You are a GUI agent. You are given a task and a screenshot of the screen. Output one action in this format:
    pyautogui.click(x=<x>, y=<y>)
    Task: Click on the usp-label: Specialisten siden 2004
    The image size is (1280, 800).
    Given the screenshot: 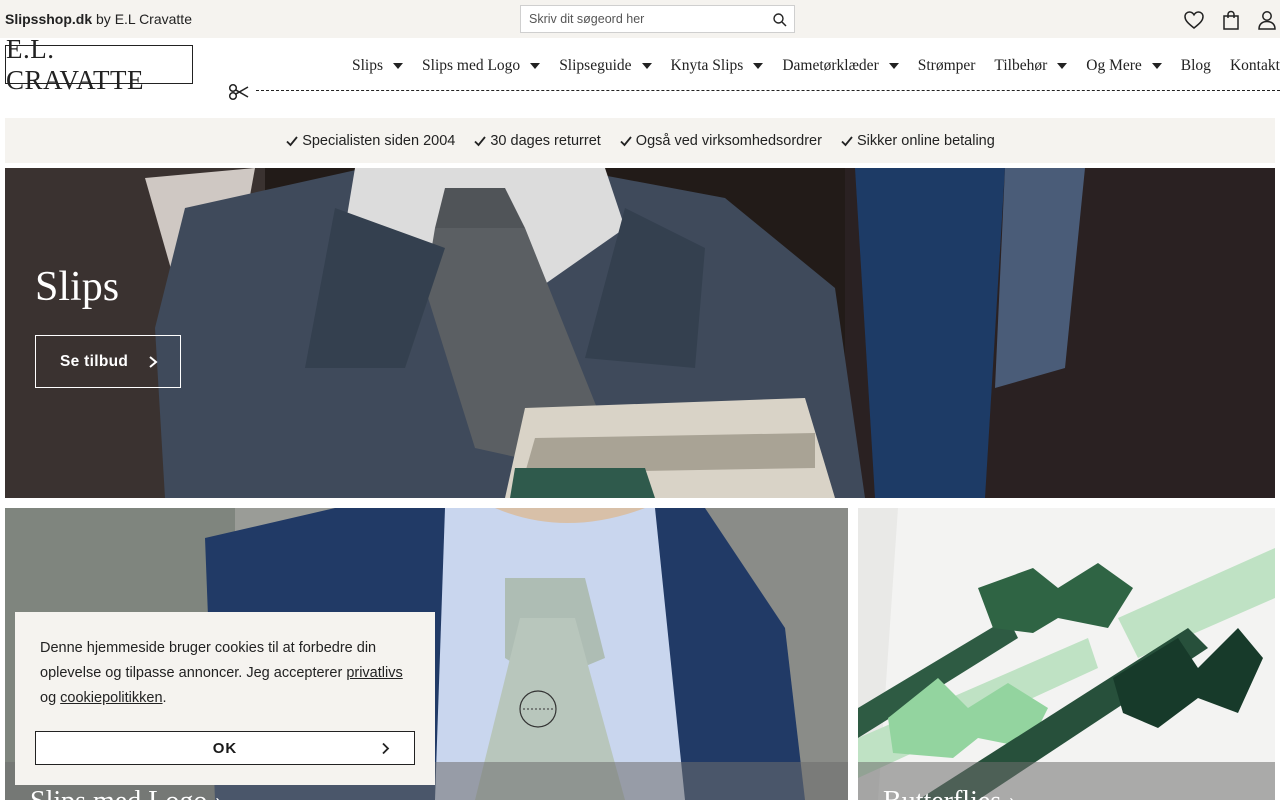 What is the action you would take?
    pyautogui.click(x=379, y=140)
    